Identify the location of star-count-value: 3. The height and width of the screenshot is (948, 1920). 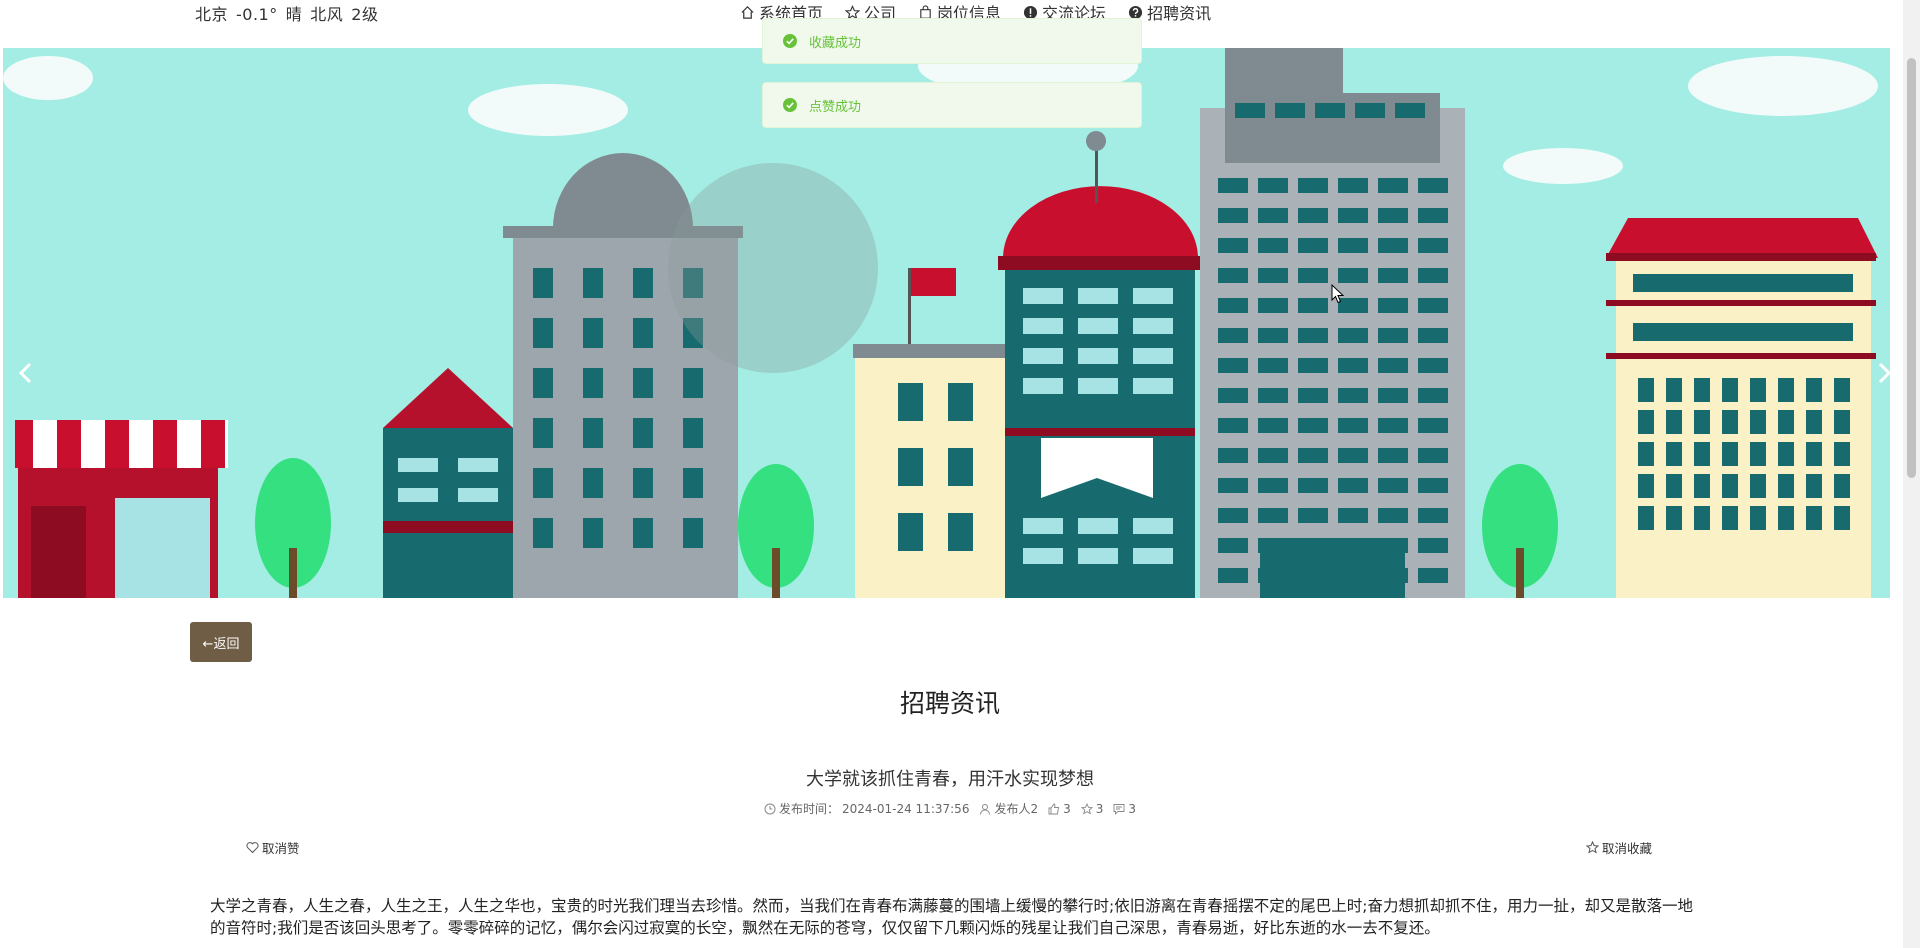
(1099, 808).